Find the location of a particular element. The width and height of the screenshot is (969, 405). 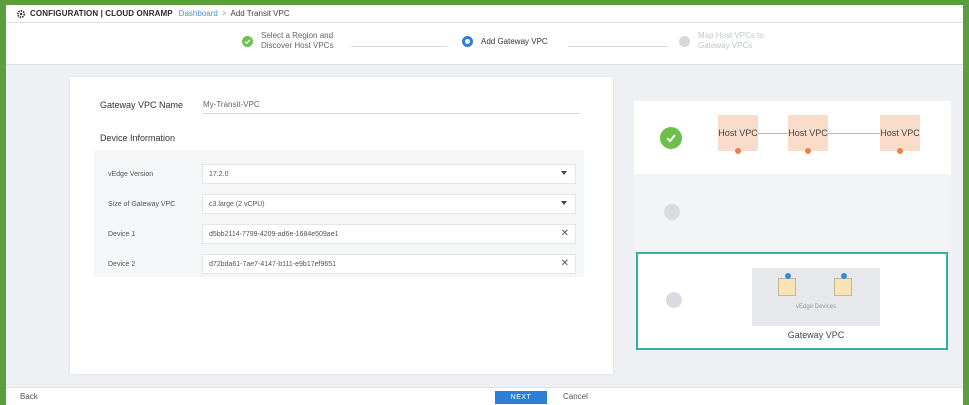

host-vpc-panel: Host VPC Host VPC Host VPC is located at coordinates (792, 137).